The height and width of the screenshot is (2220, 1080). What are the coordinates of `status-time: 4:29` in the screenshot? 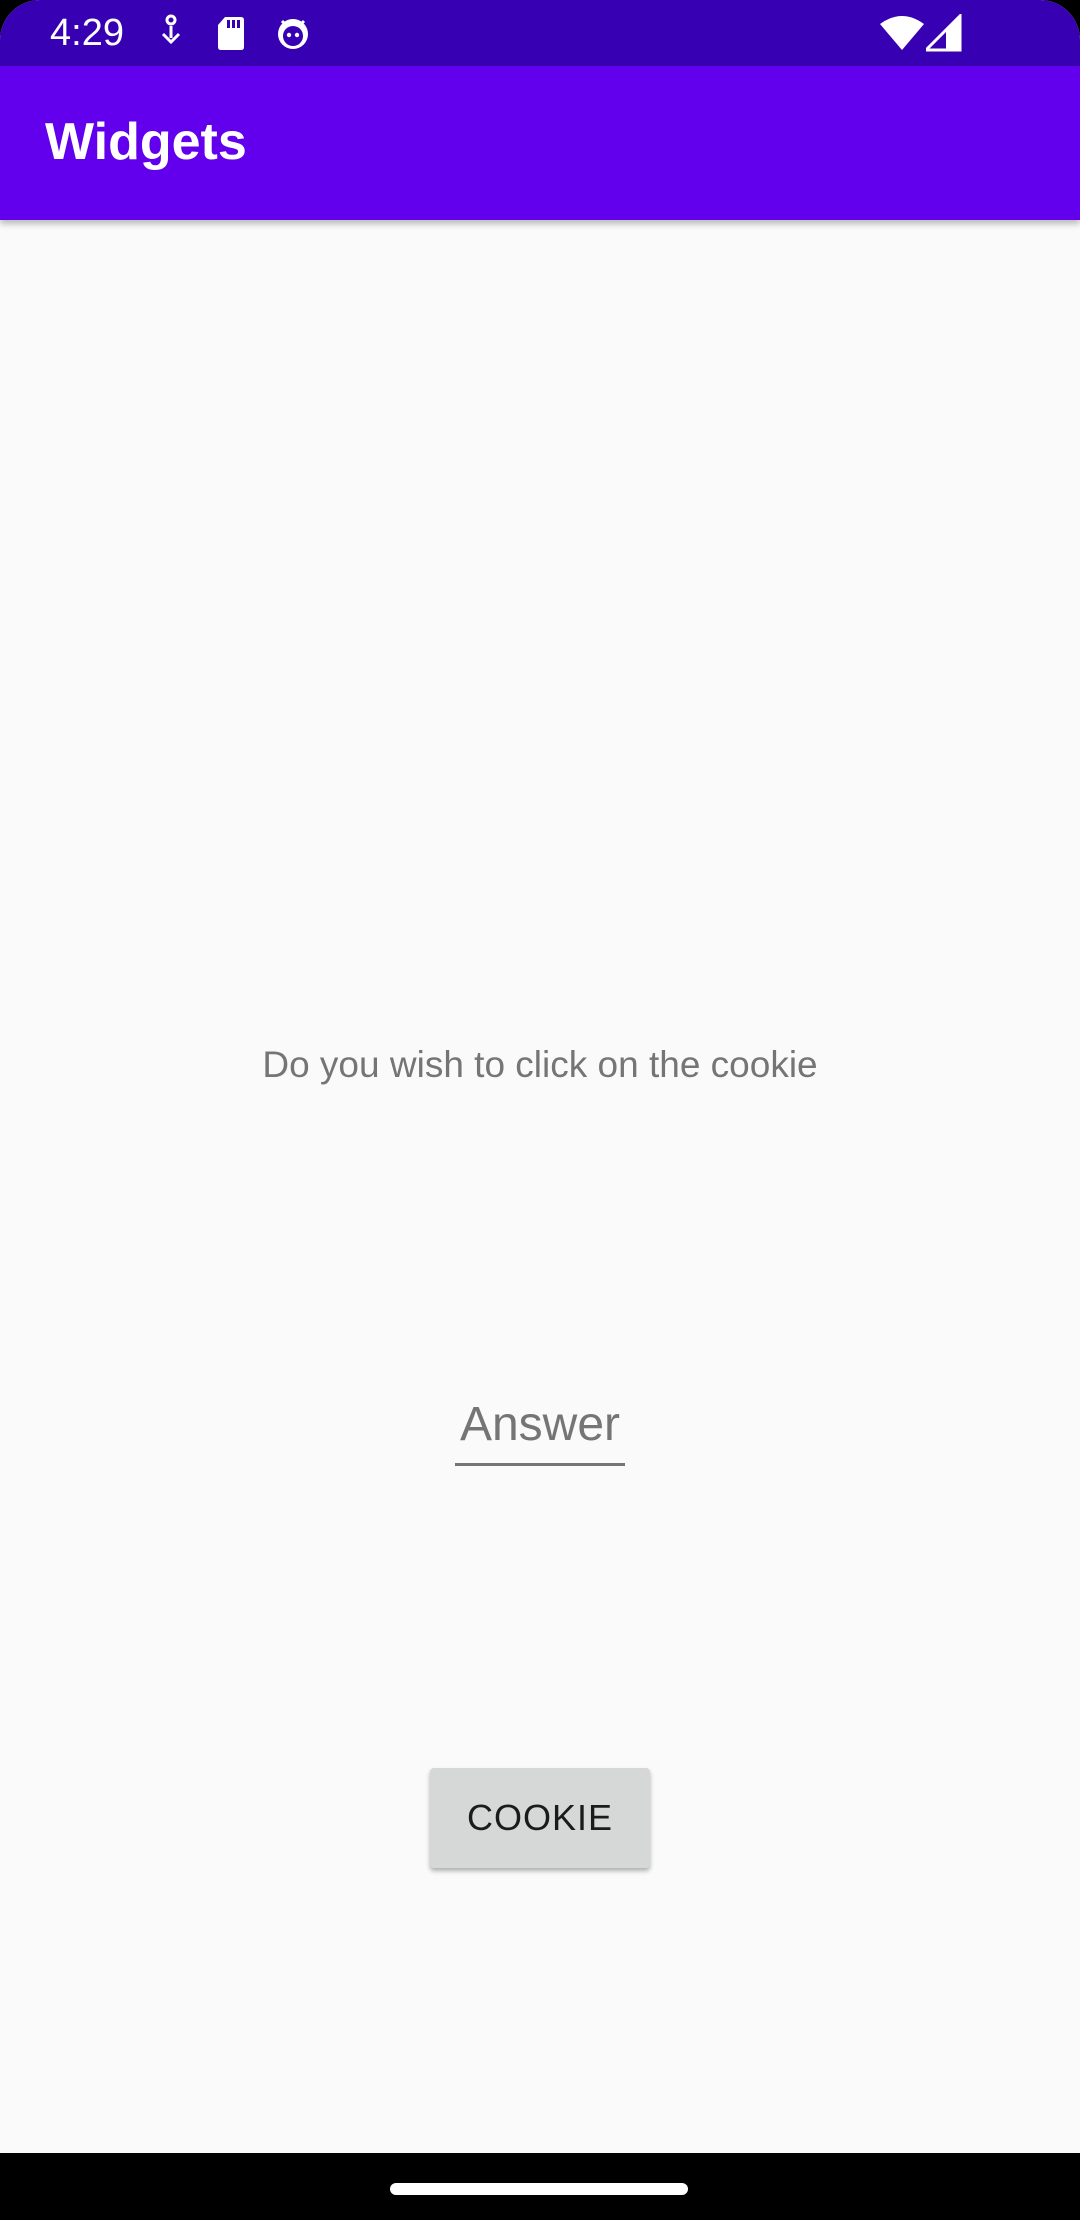 It's located at (87, 33).